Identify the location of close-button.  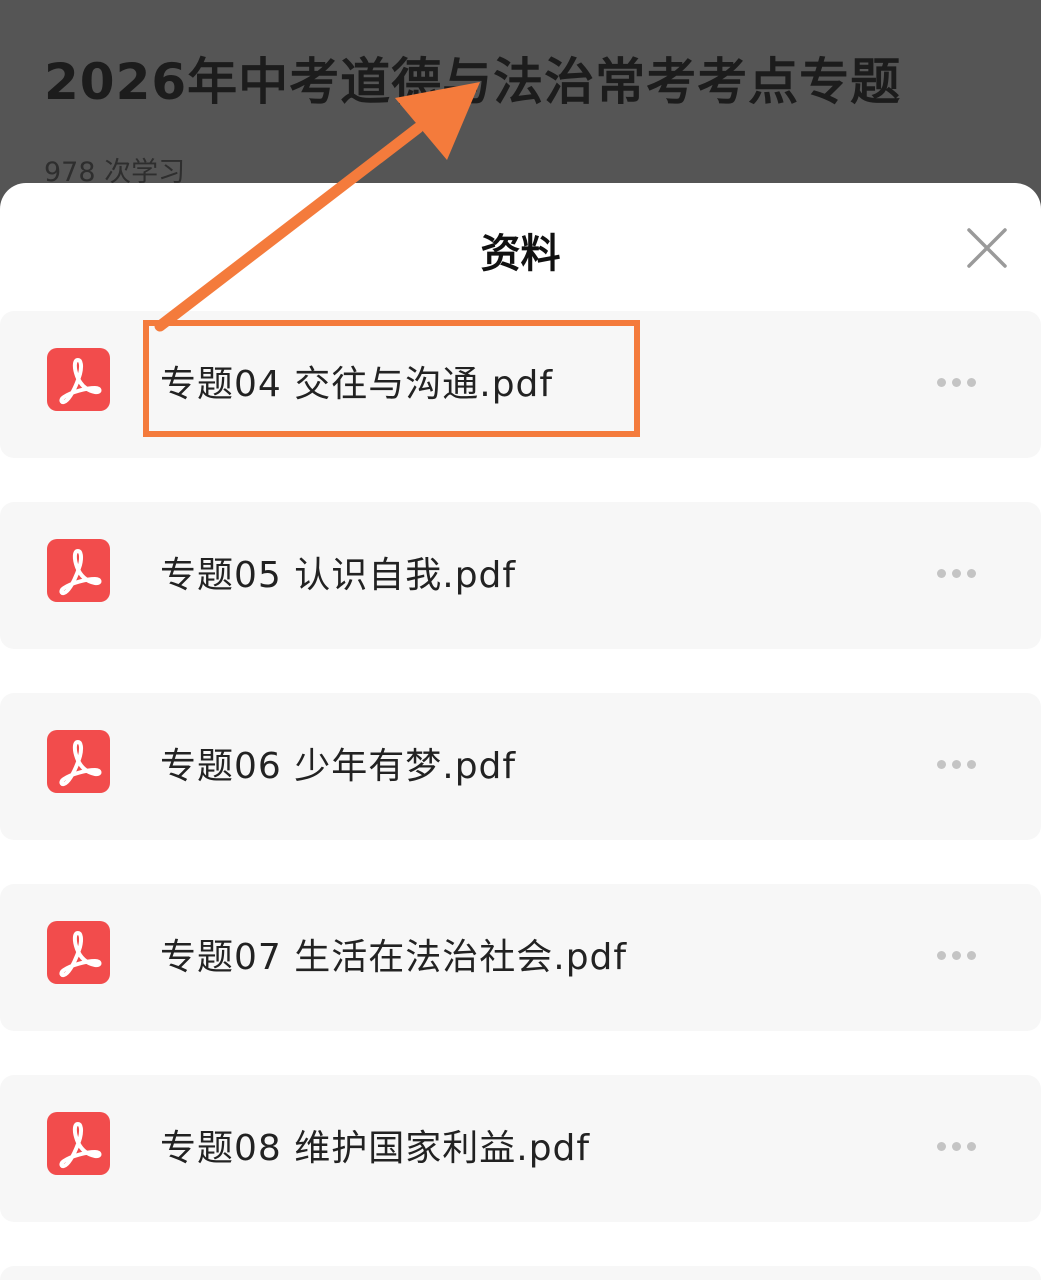
(987, 248).